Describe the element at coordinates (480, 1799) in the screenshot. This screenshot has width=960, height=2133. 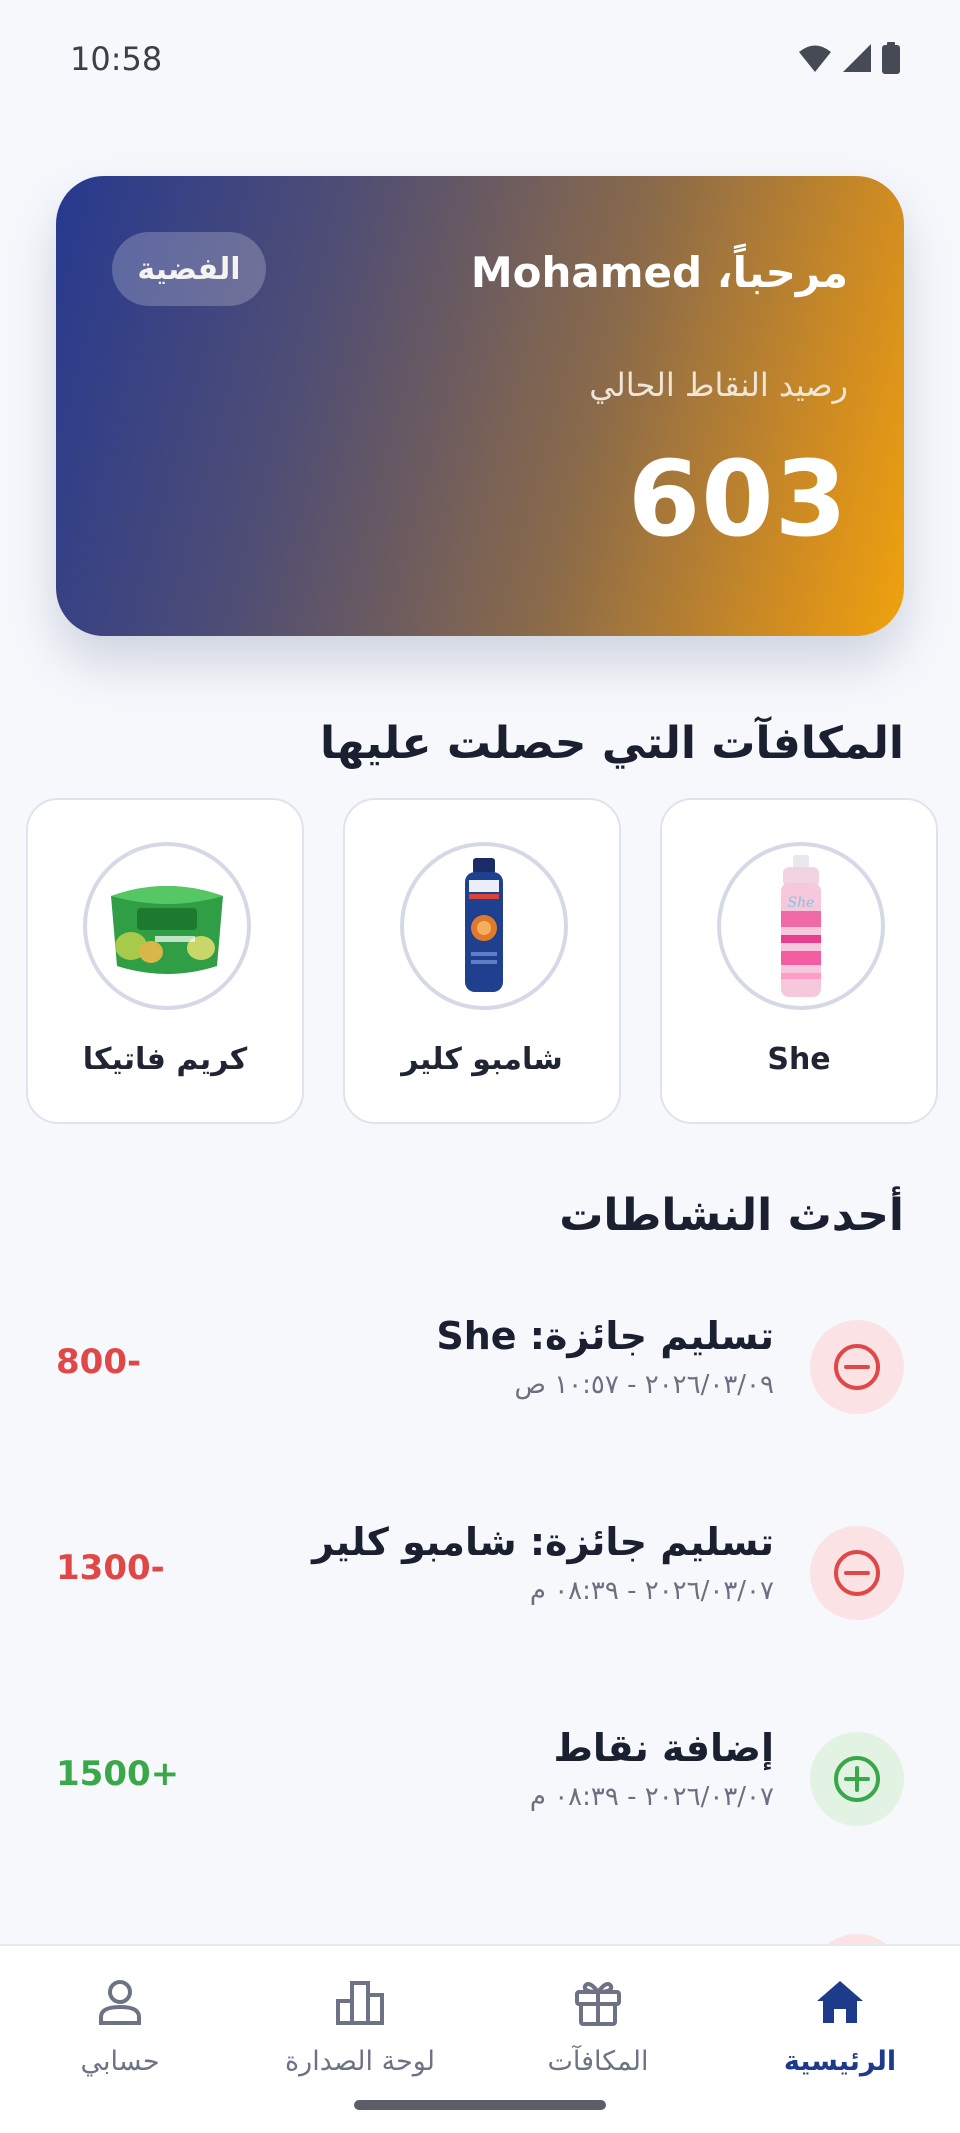
I see `activity-item: إضافة نقاط ٢٠٢٦/٠٣/٠٧ - ٠٨:٣٩ م 1500+` at that location.